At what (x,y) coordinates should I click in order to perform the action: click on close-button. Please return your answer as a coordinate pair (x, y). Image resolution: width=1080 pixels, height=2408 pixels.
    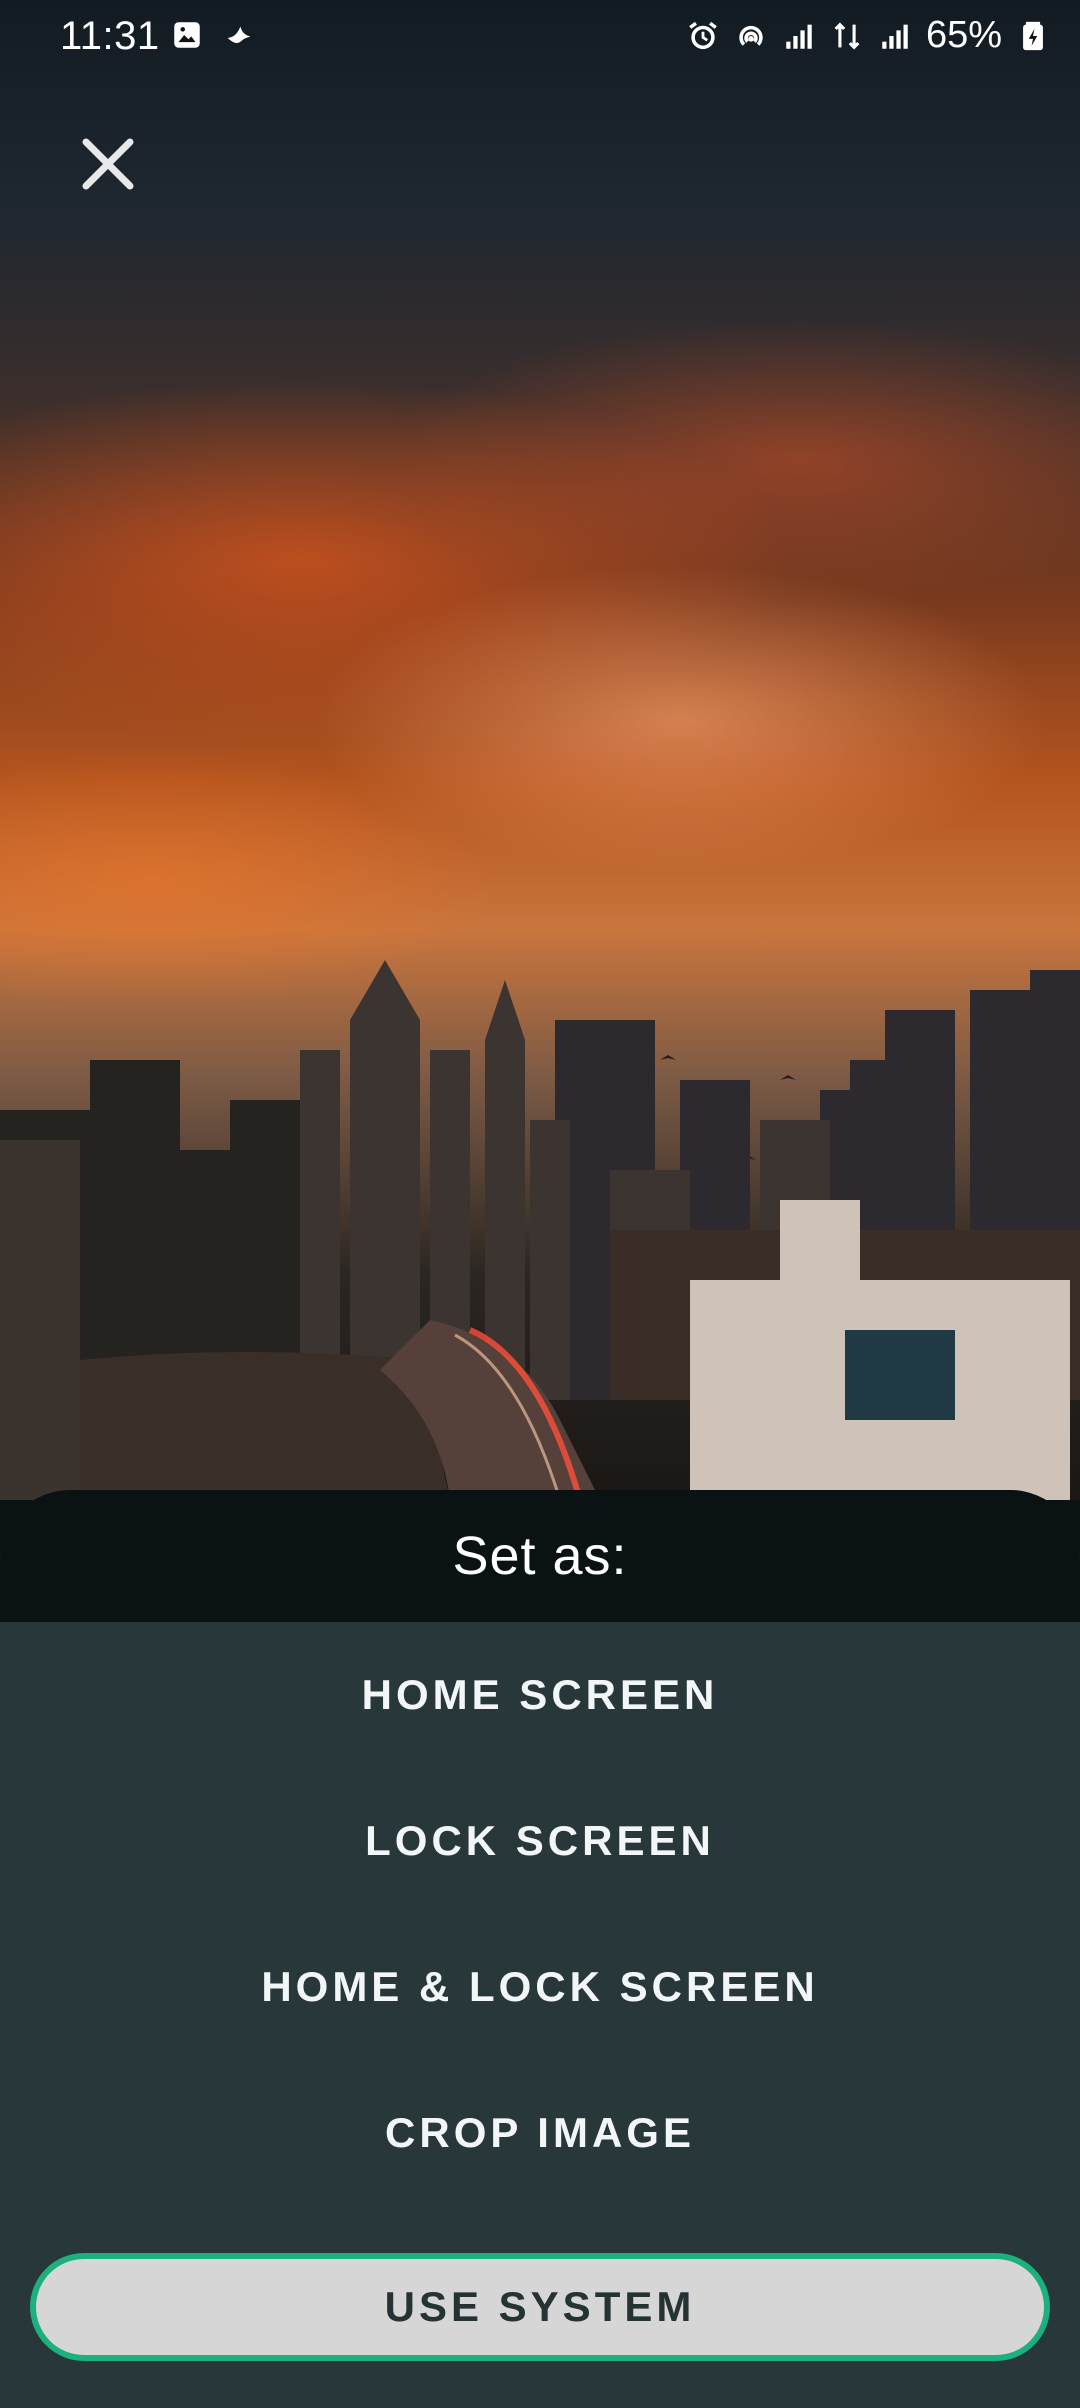
    Looking at the image, I should click on (108, 164).